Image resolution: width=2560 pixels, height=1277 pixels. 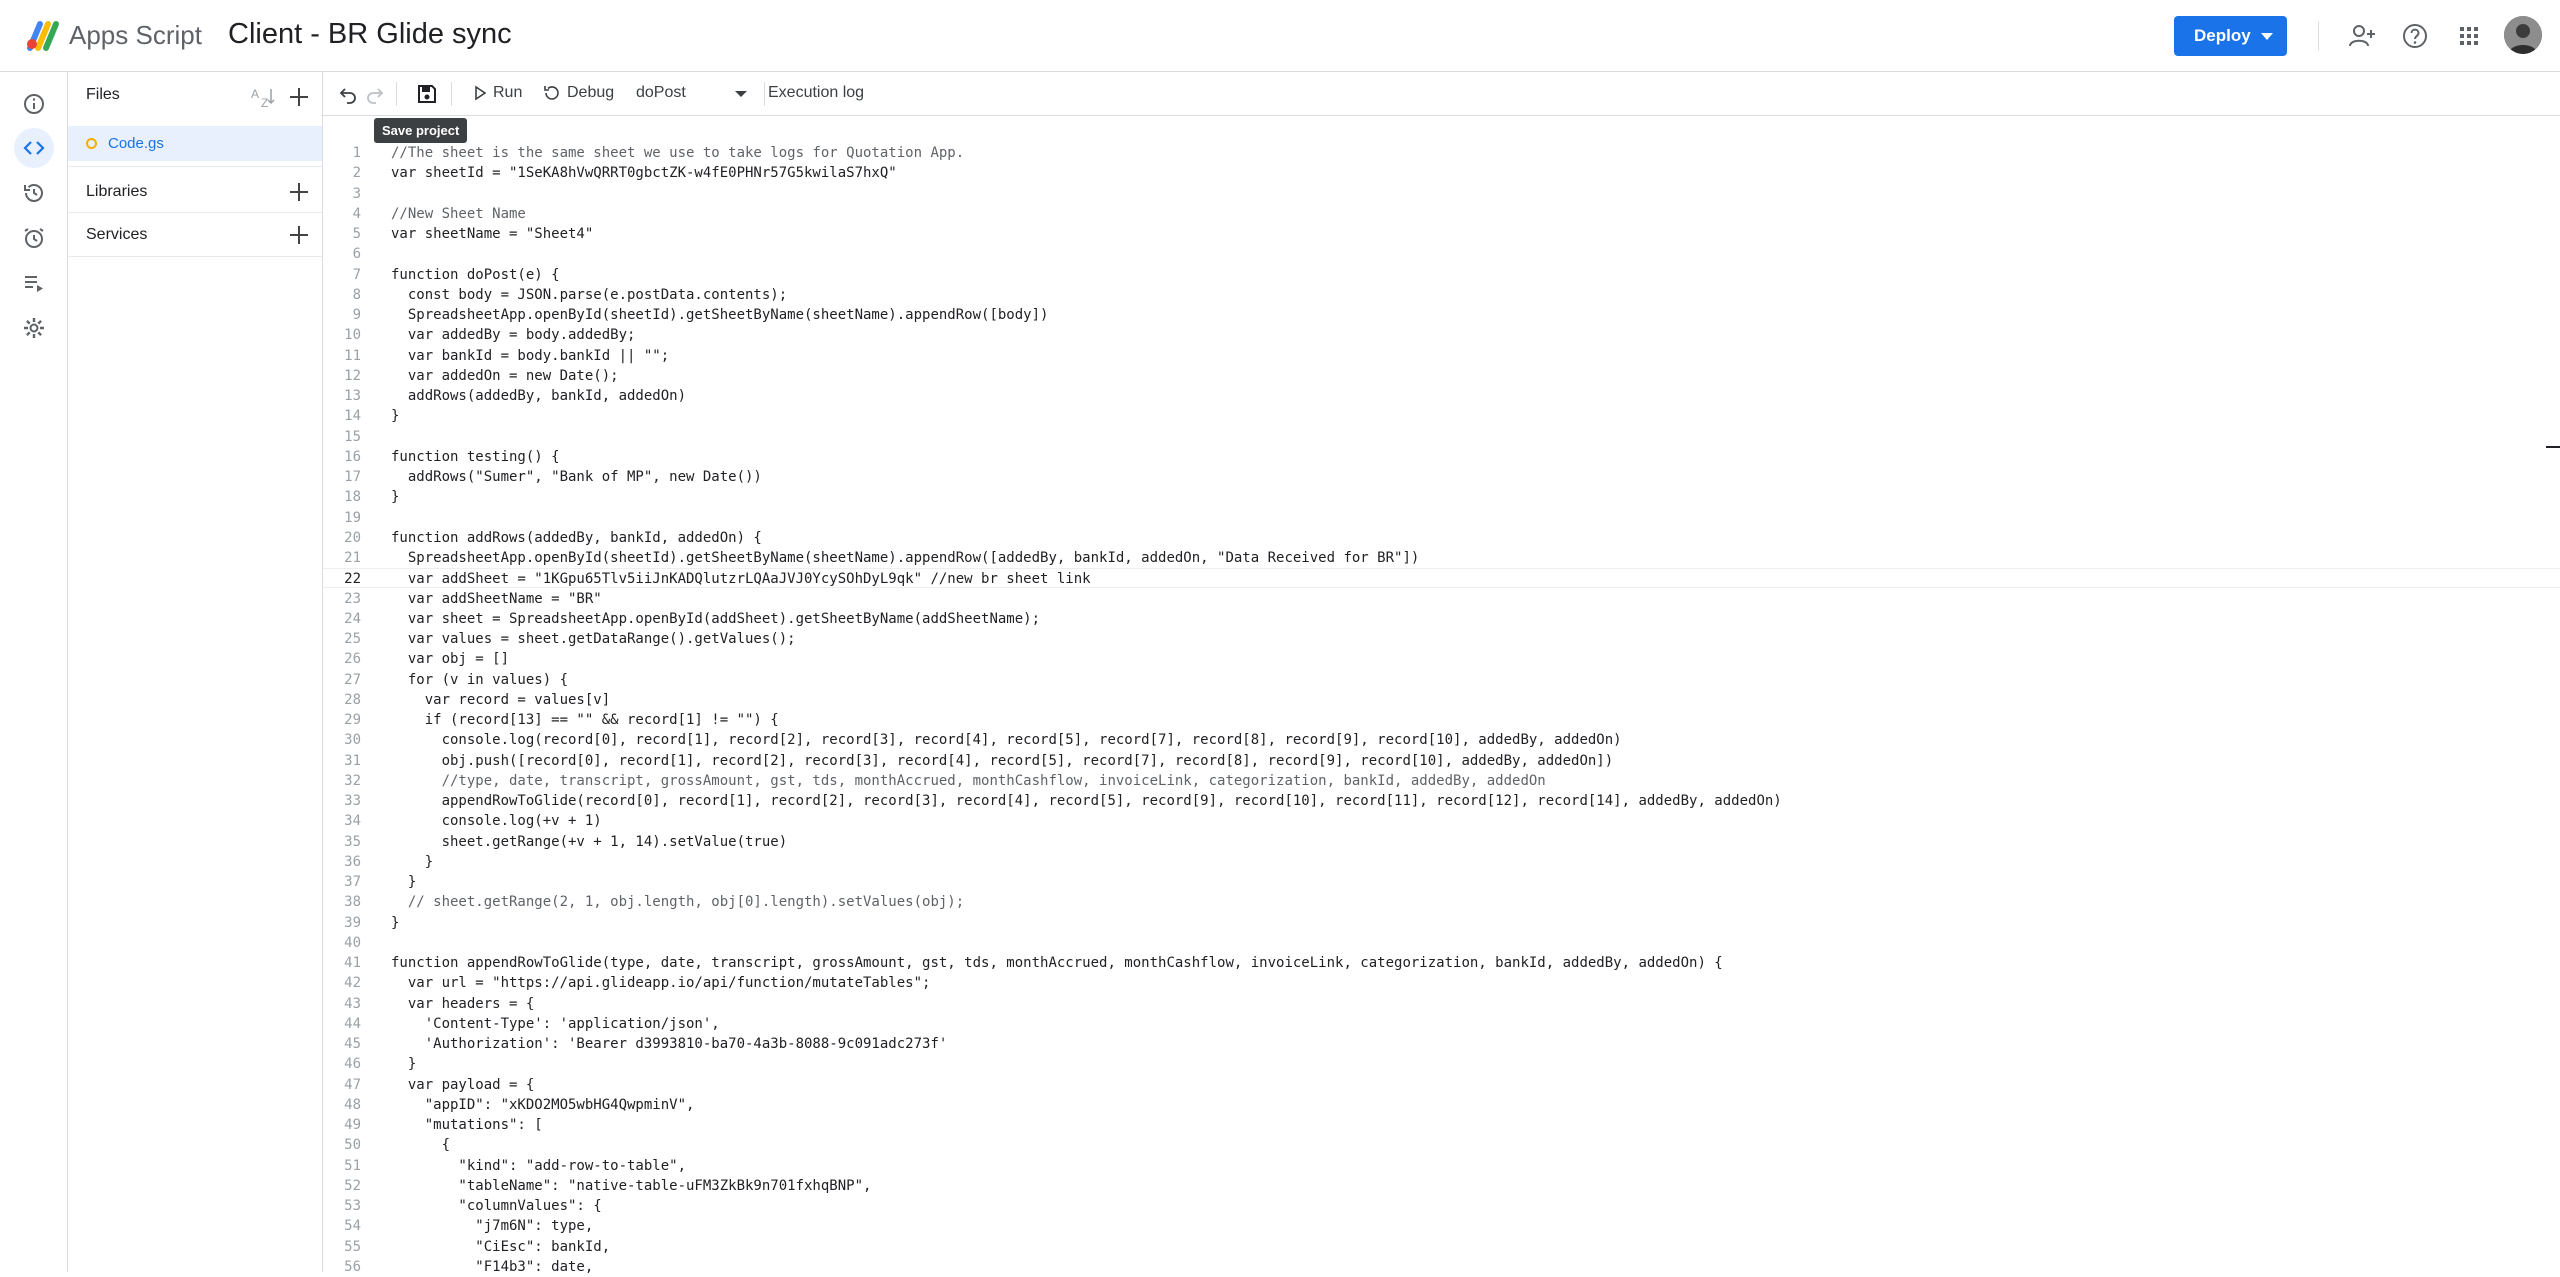 What do you see at coordinates (1441, 416) in the screenshot?
I see `code-line: 14}` at bounding box center [1441, 416].